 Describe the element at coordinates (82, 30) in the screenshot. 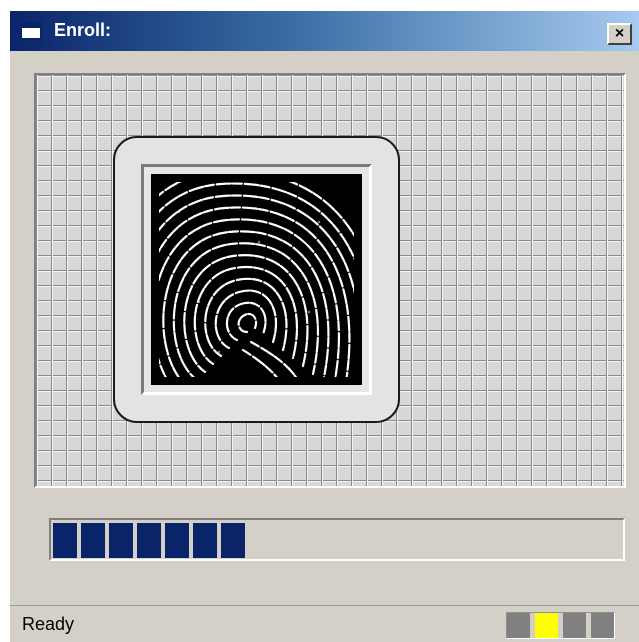

I see `window-title: Enroll:` at that location.